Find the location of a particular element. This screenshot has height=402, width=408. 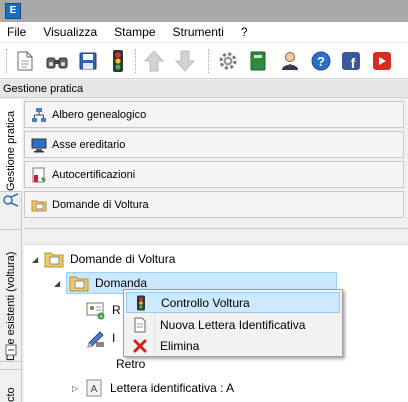

svg-text: A is located at coordinates (94, 389).